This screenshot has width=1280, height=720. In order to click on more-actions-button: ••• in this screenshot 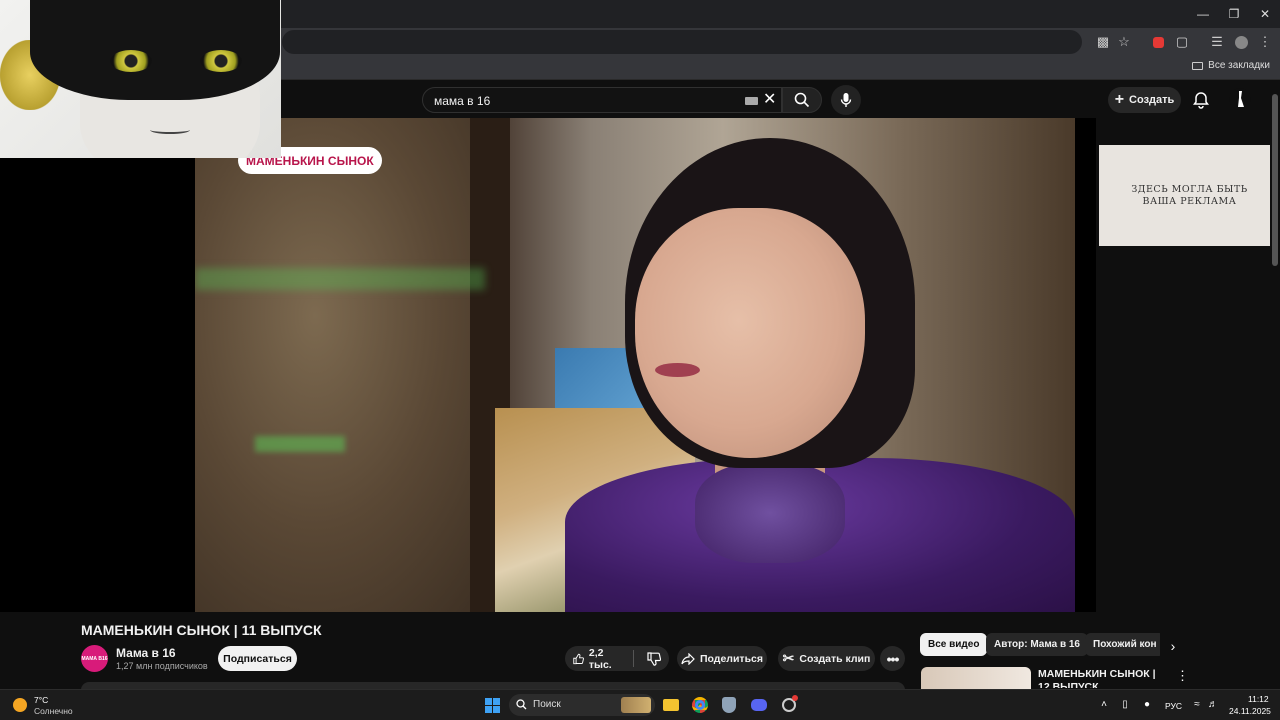, I will do `click(892, 658)`.